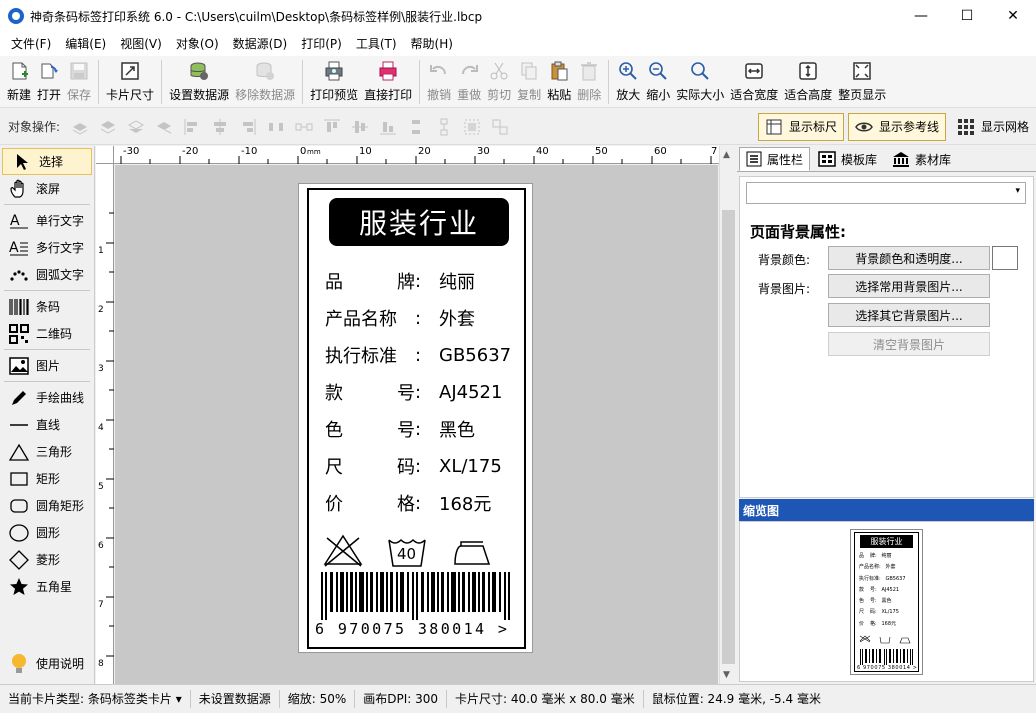 The width and height of the screenshot is (1036, 713). I want to click on save-button: 保存, so click(79, 81).